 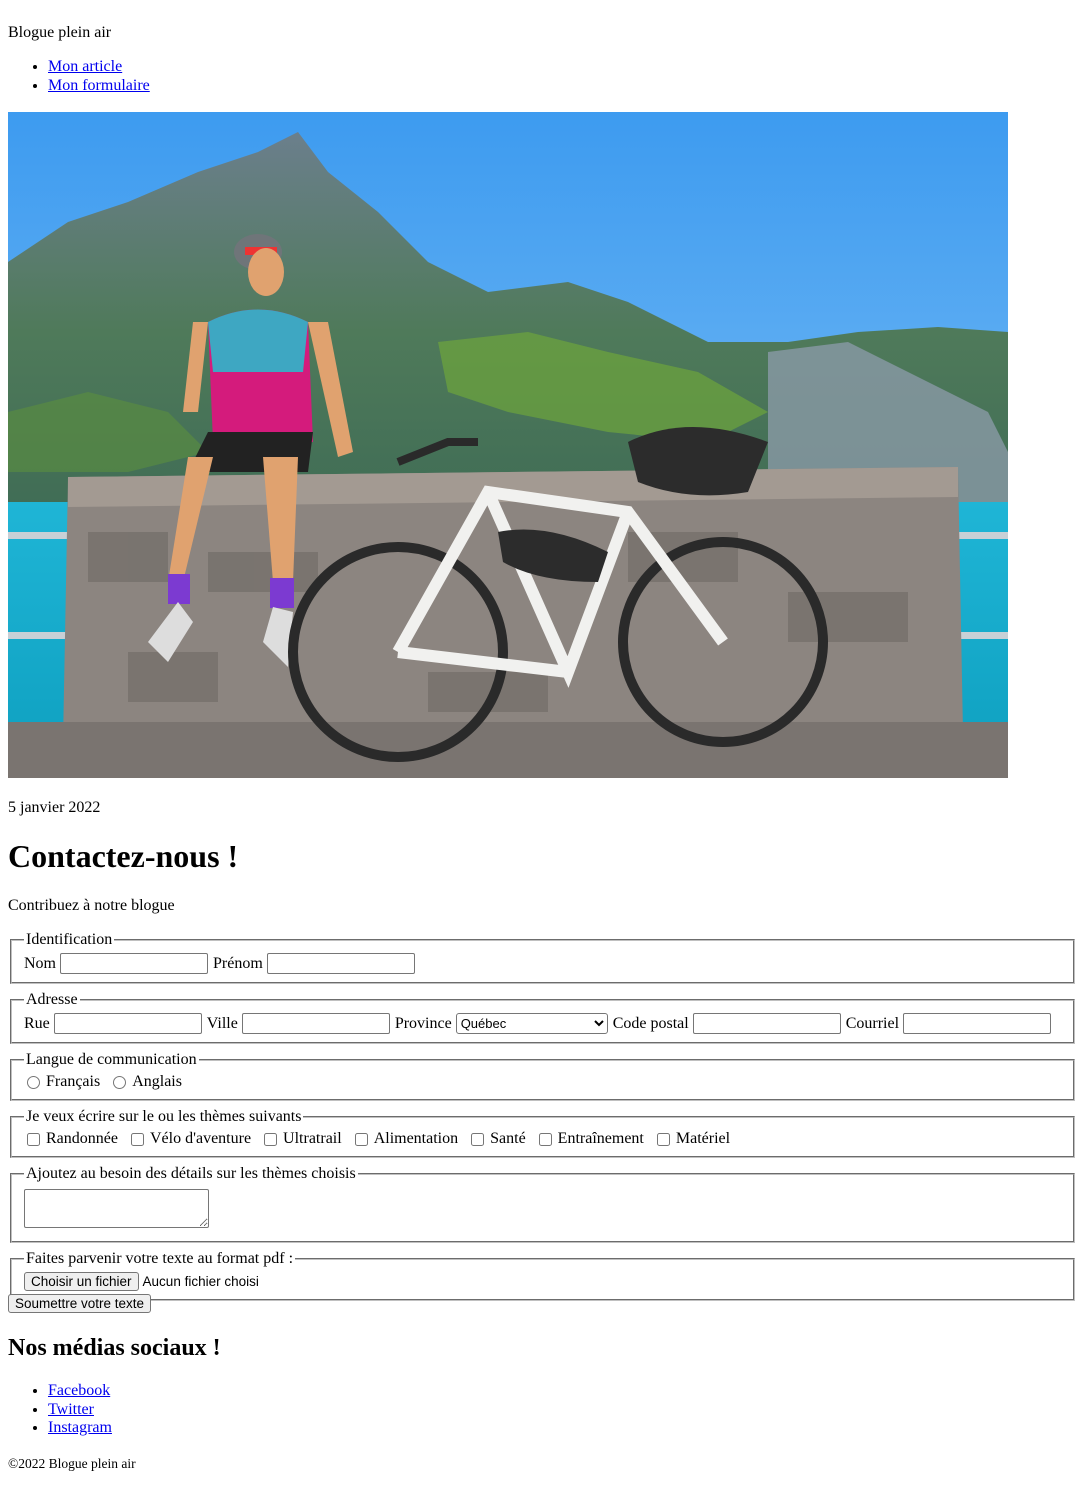 I want to click on courriel-input, so click(x=977, y=1023).